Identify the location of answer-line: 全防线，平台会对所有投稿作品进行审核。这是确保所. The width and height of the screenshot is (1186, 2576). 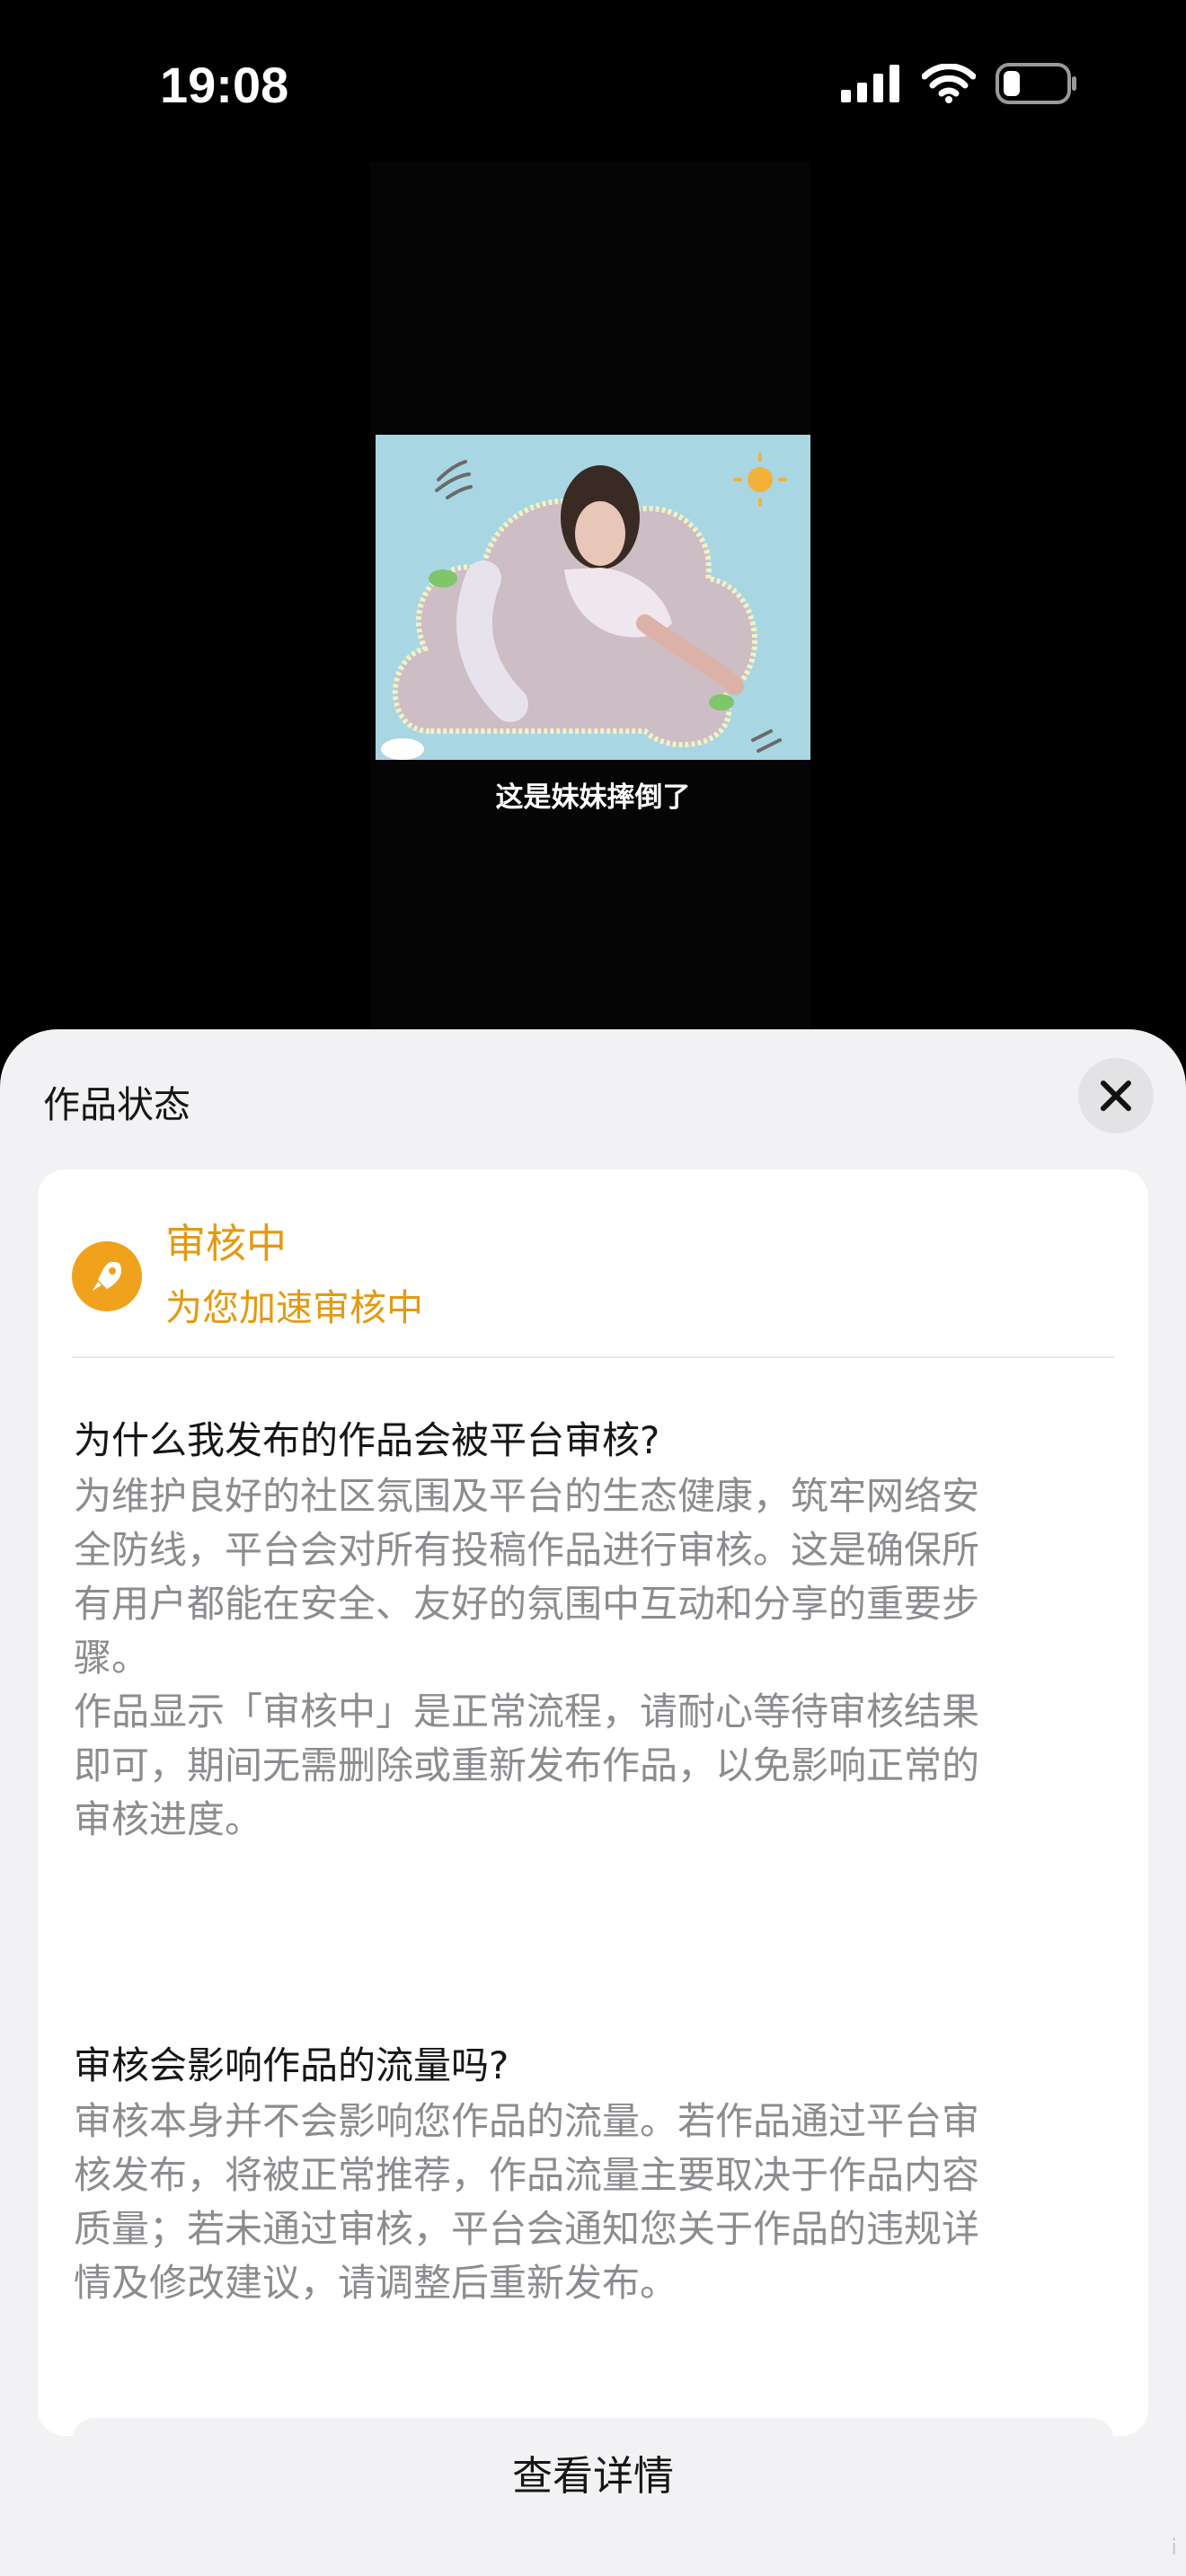
(527, 1550).